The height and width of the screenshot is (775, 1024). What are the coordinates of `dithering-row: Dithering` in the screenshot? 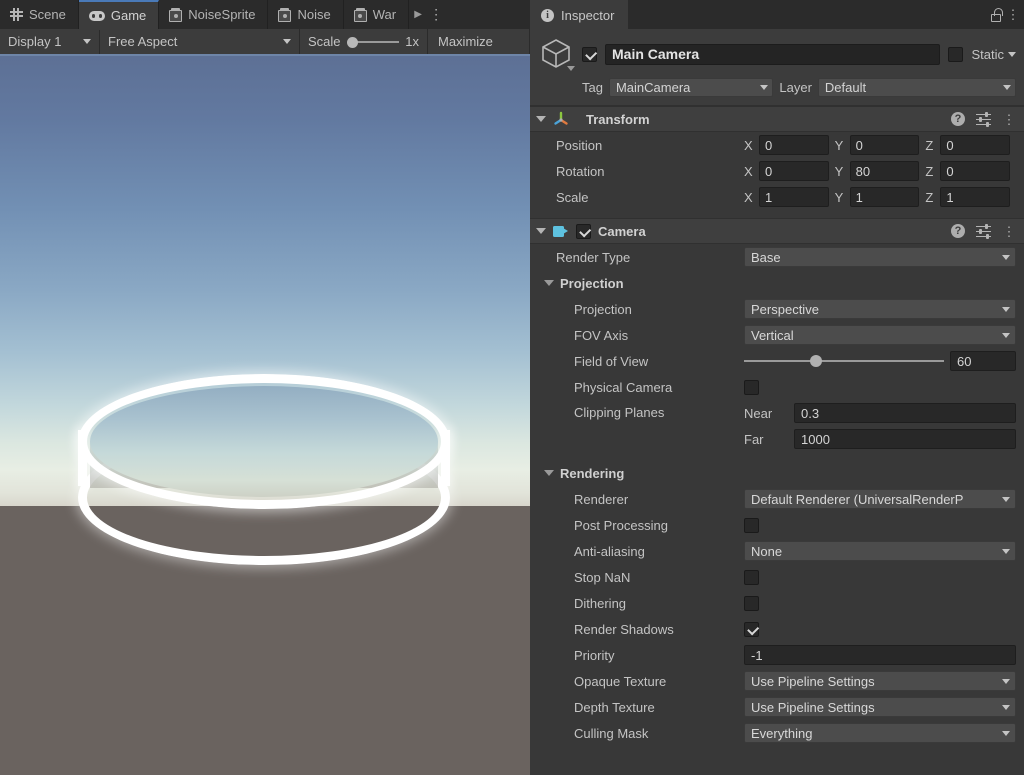 It's located at (777, 603).